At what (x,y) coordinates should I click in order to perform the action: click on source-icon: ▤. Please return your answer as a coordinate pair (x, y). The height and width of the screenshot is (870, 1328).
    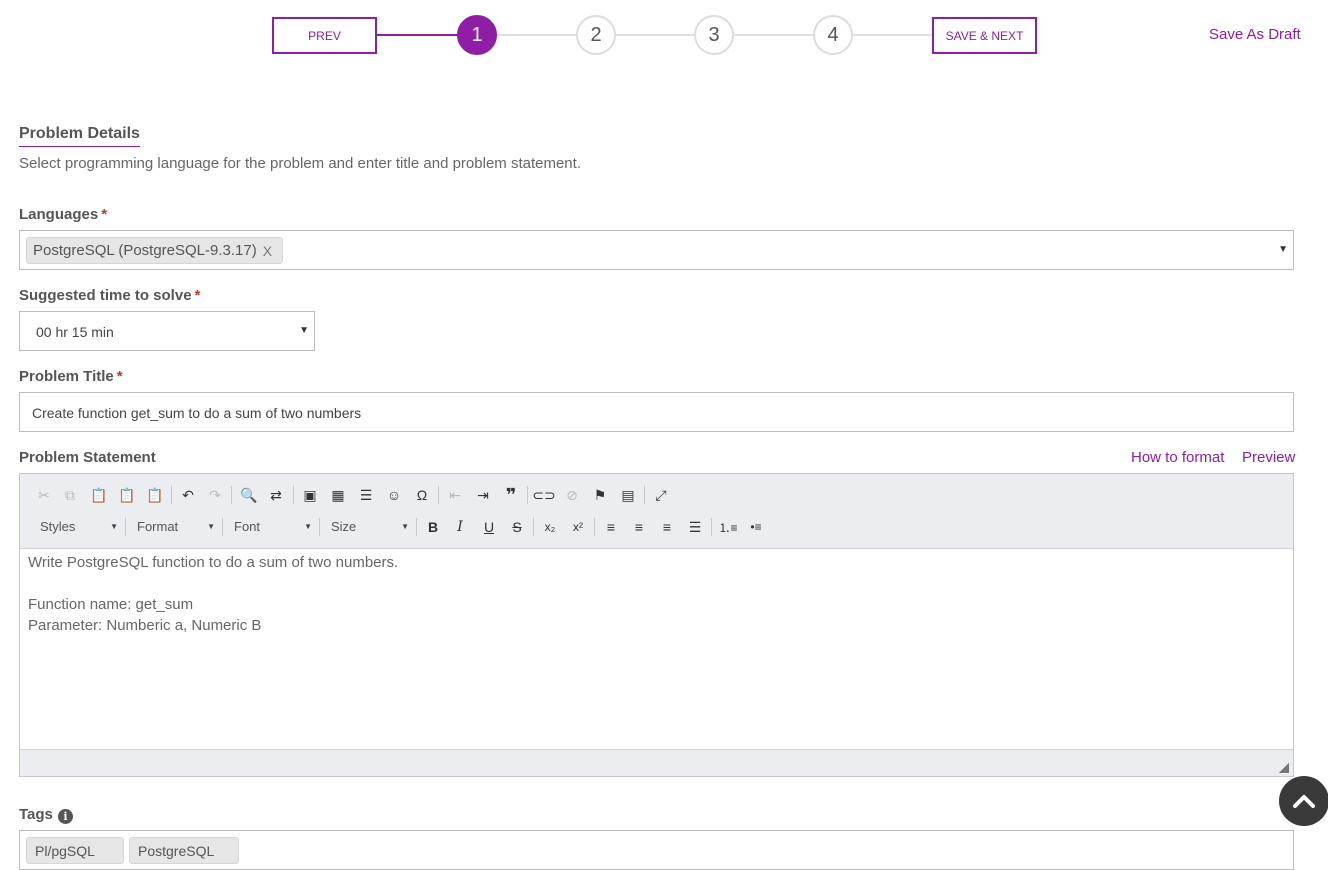
    Looking at the image, I should click on (628, 495).